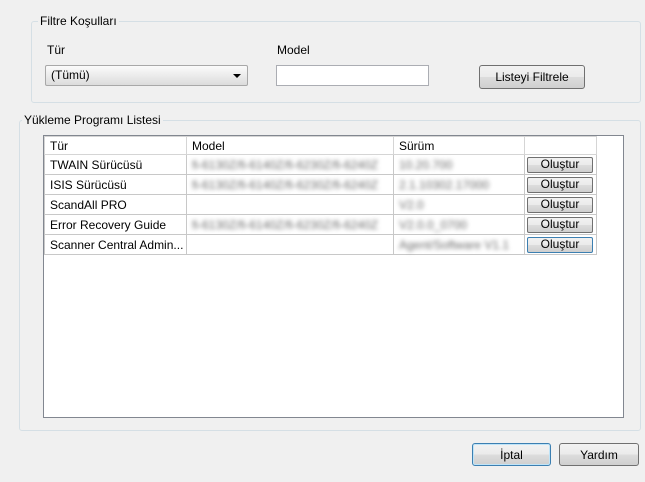 Image resolution: width=645 pixels, height=482 pixels. I want to click on filter-list-button: Listeyi Filtrele, so click(532, 77).